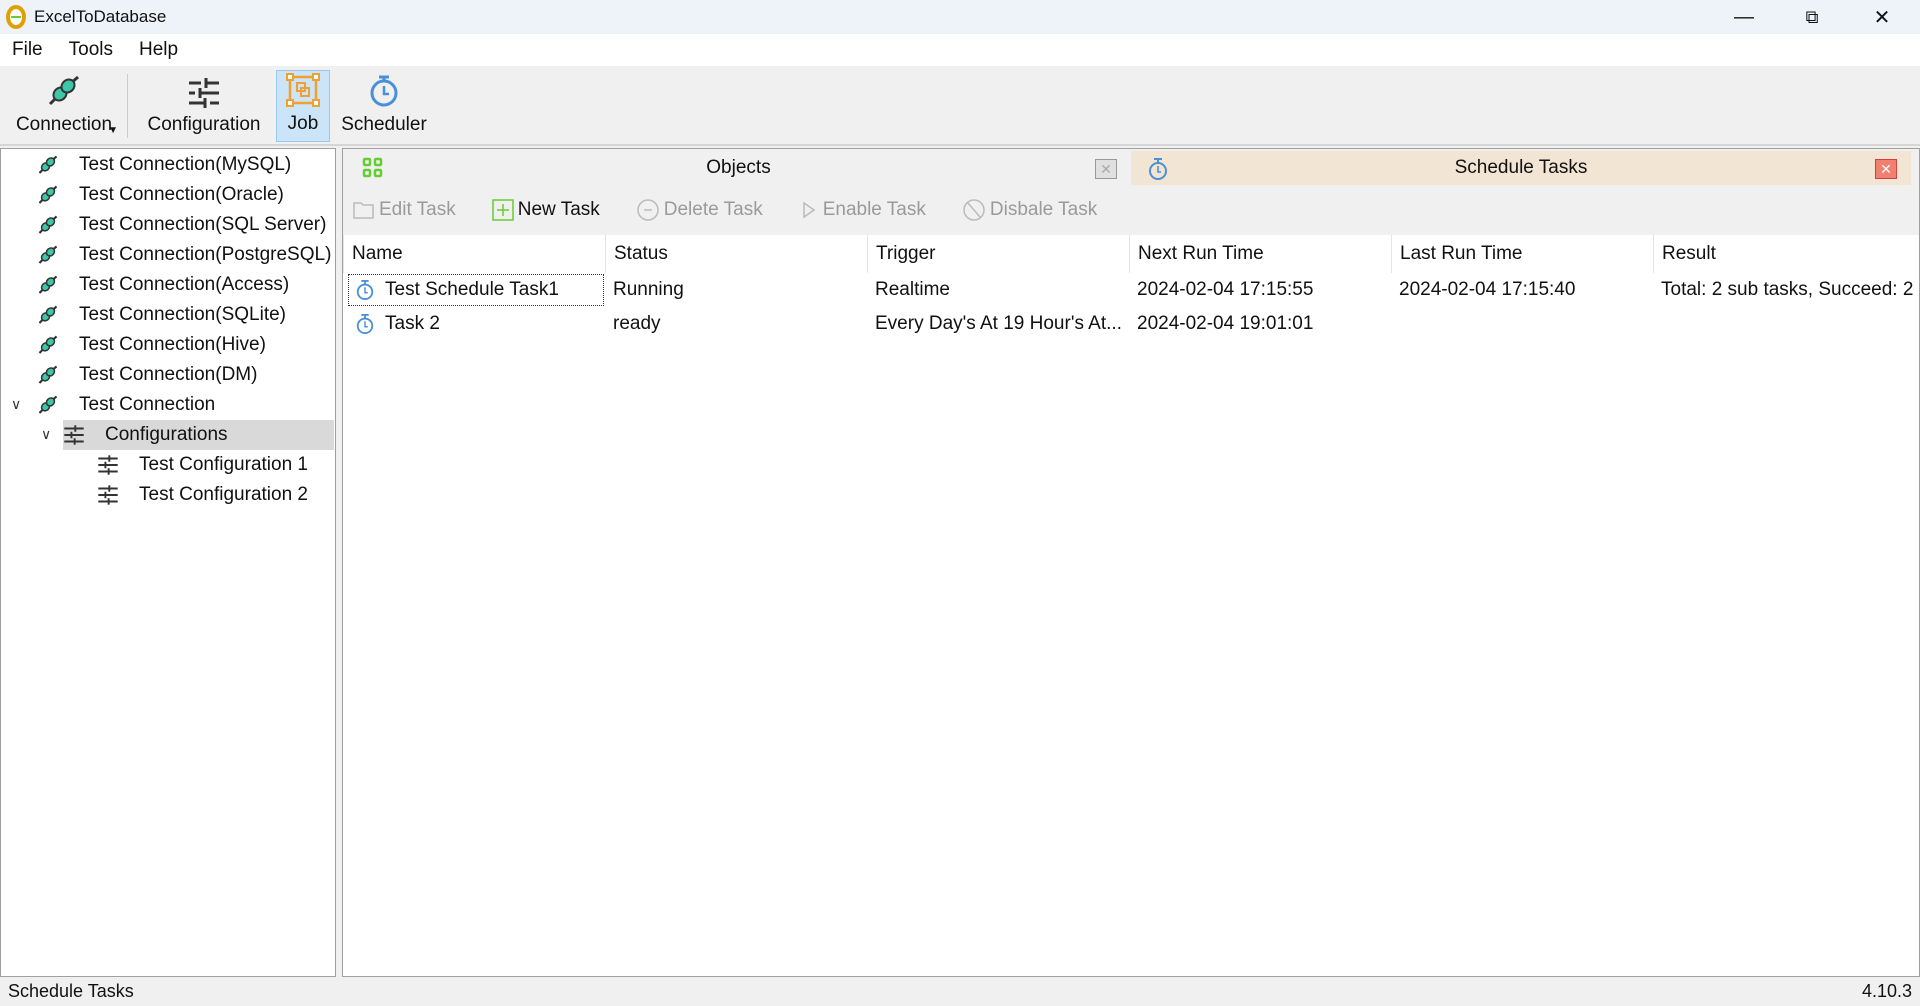  I want to click on menu-help: Help, so click(157, 50).